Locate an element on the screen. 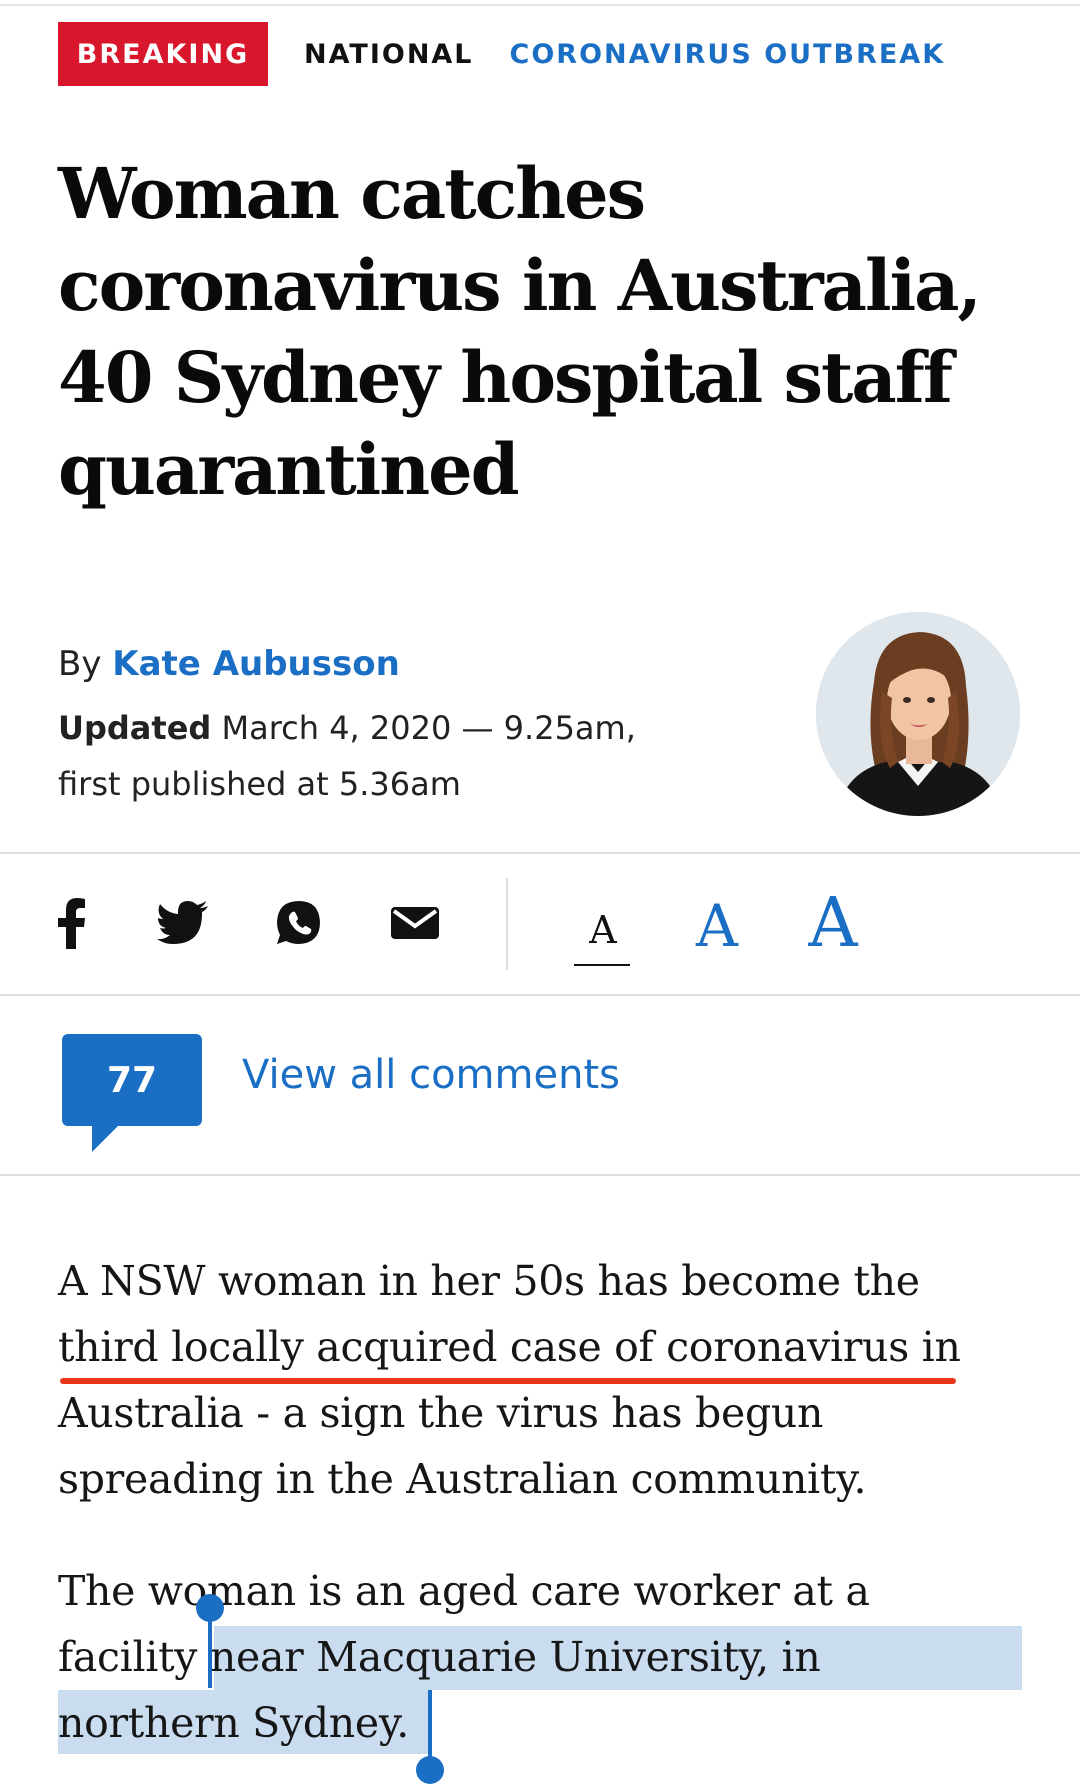 The height and width of the screenshot is (1784, 1080). byline-by: By is located at coordinates (80, 664).